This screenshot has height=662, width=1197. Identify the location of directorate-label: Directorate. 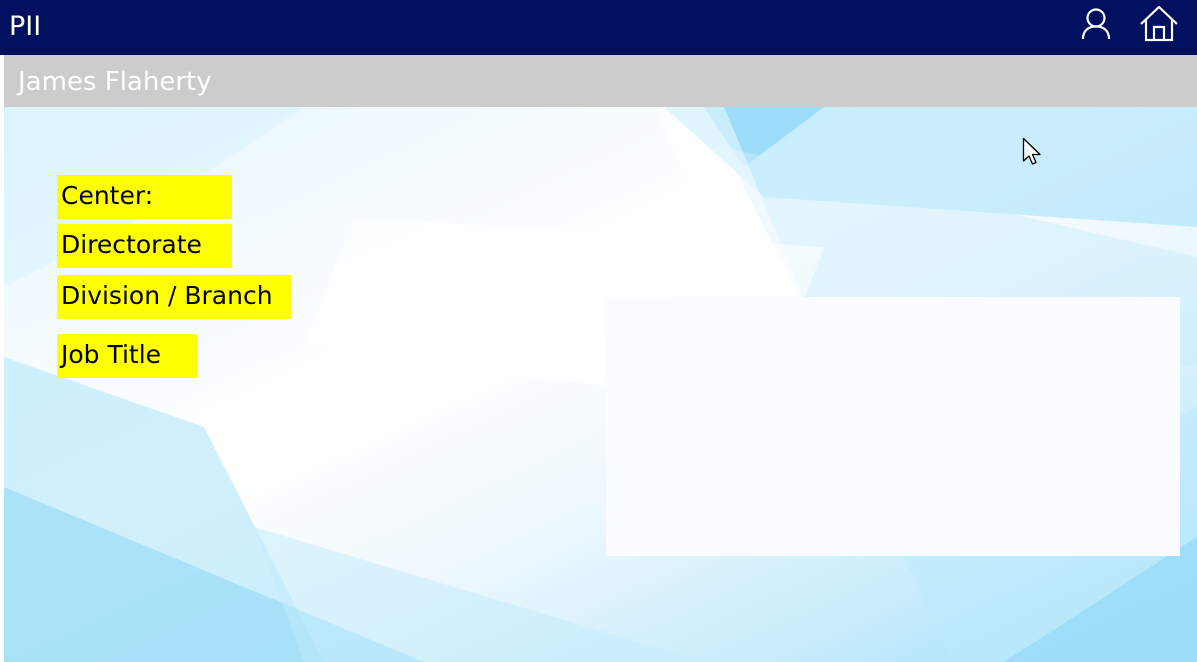
(144, 246).